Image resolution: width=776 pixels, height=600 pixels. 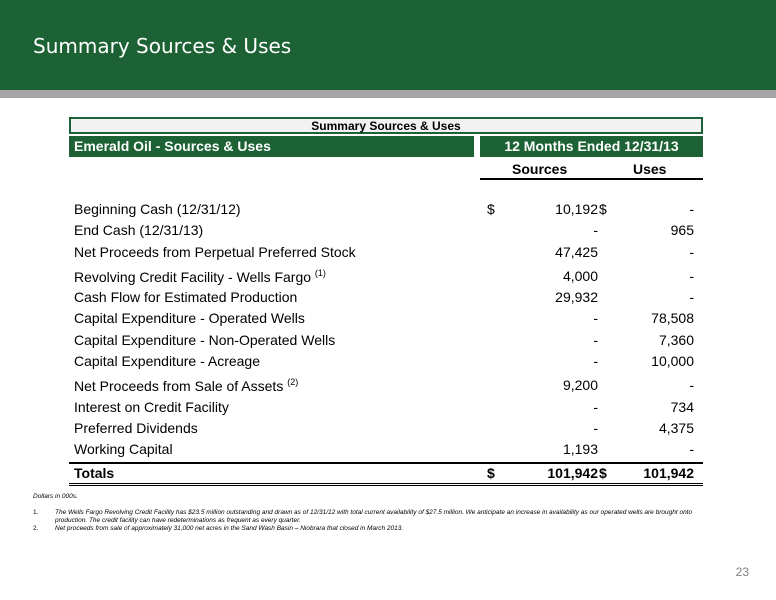 I want to click on period-header: 12 Months Ended 12/31/13, so click(x=591, y=146).